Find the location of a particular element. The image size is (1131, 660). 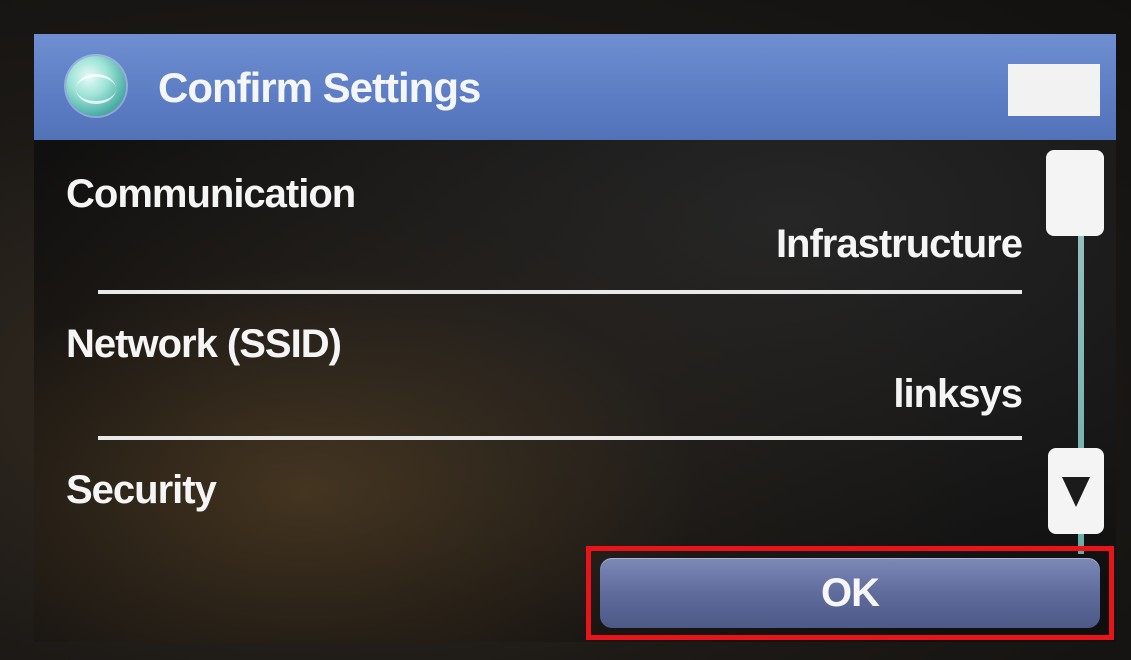

title-bar-box is located at coordinates (1054, 90).